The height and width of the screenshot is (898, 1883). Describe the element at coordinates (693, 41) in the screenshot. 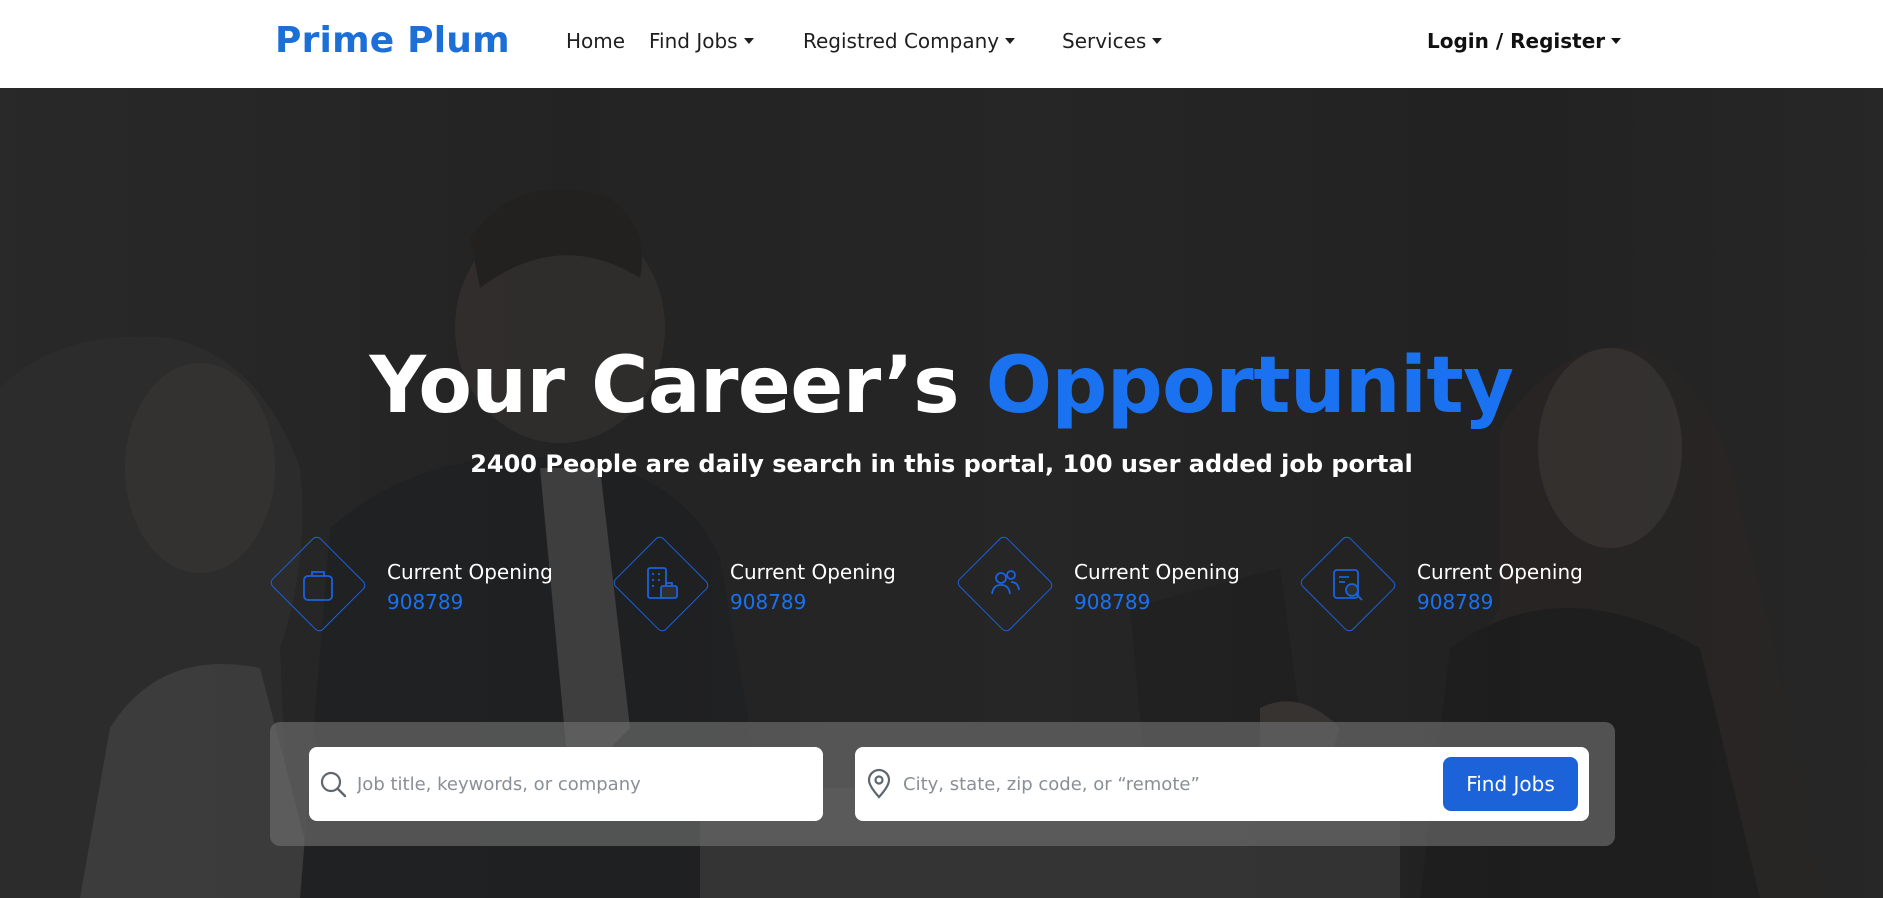

I see `nav-find-jobs-label: Find Jobs` at that location.